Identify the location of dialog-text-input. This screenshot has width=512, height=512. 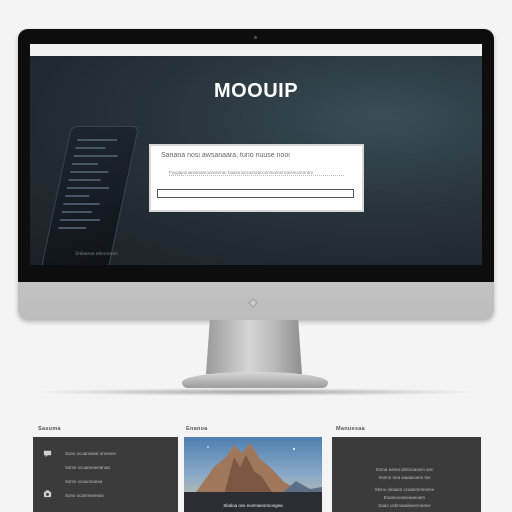
(255, 193).